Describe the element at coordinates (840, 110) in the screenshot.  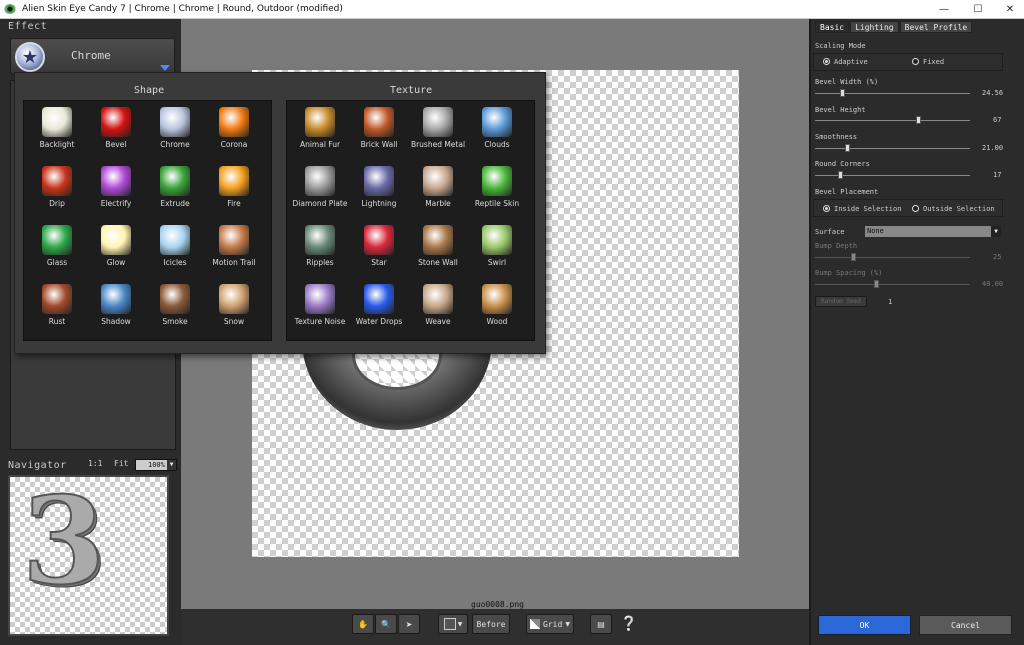
I see `bevel-height-label: Bevel Height` at that location.